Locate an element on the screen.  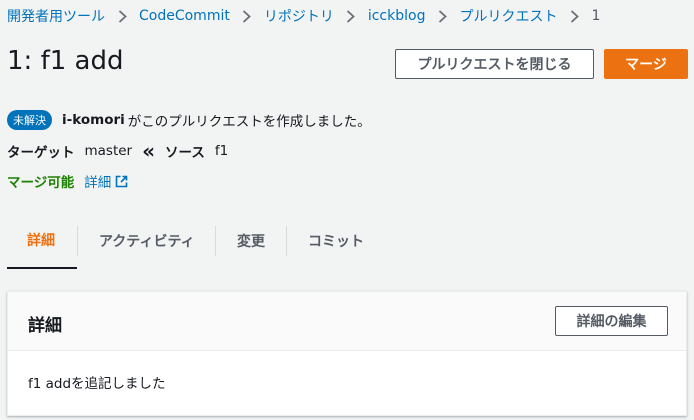
breadcrumb-current: 1 is located at coordinates (596, 16).